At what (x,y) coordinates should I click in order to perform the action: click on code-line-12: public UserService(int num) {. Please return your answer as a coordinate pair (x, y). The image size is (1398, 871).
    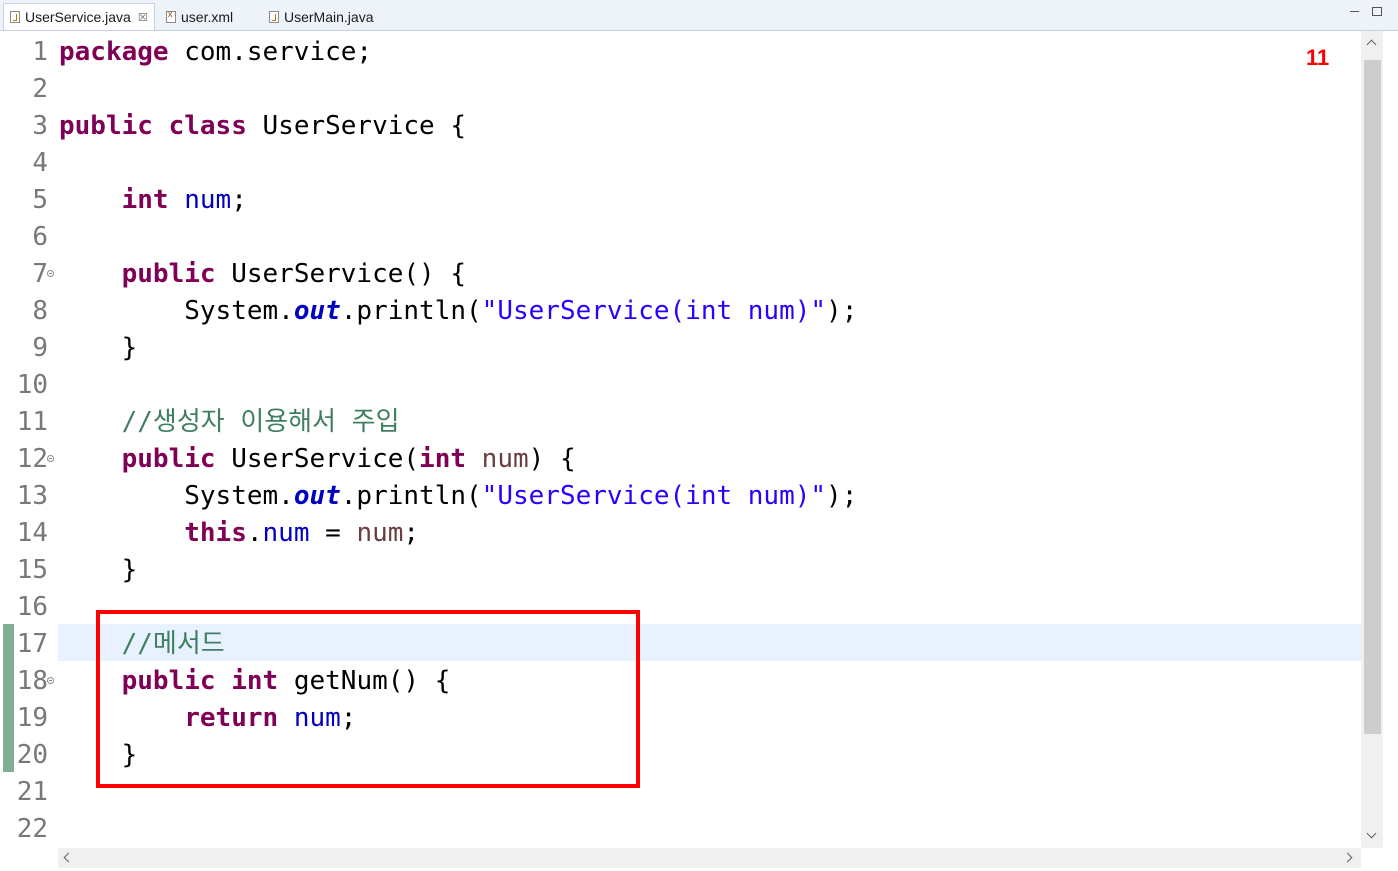
    Looking at the image, I should click on (317, 459).